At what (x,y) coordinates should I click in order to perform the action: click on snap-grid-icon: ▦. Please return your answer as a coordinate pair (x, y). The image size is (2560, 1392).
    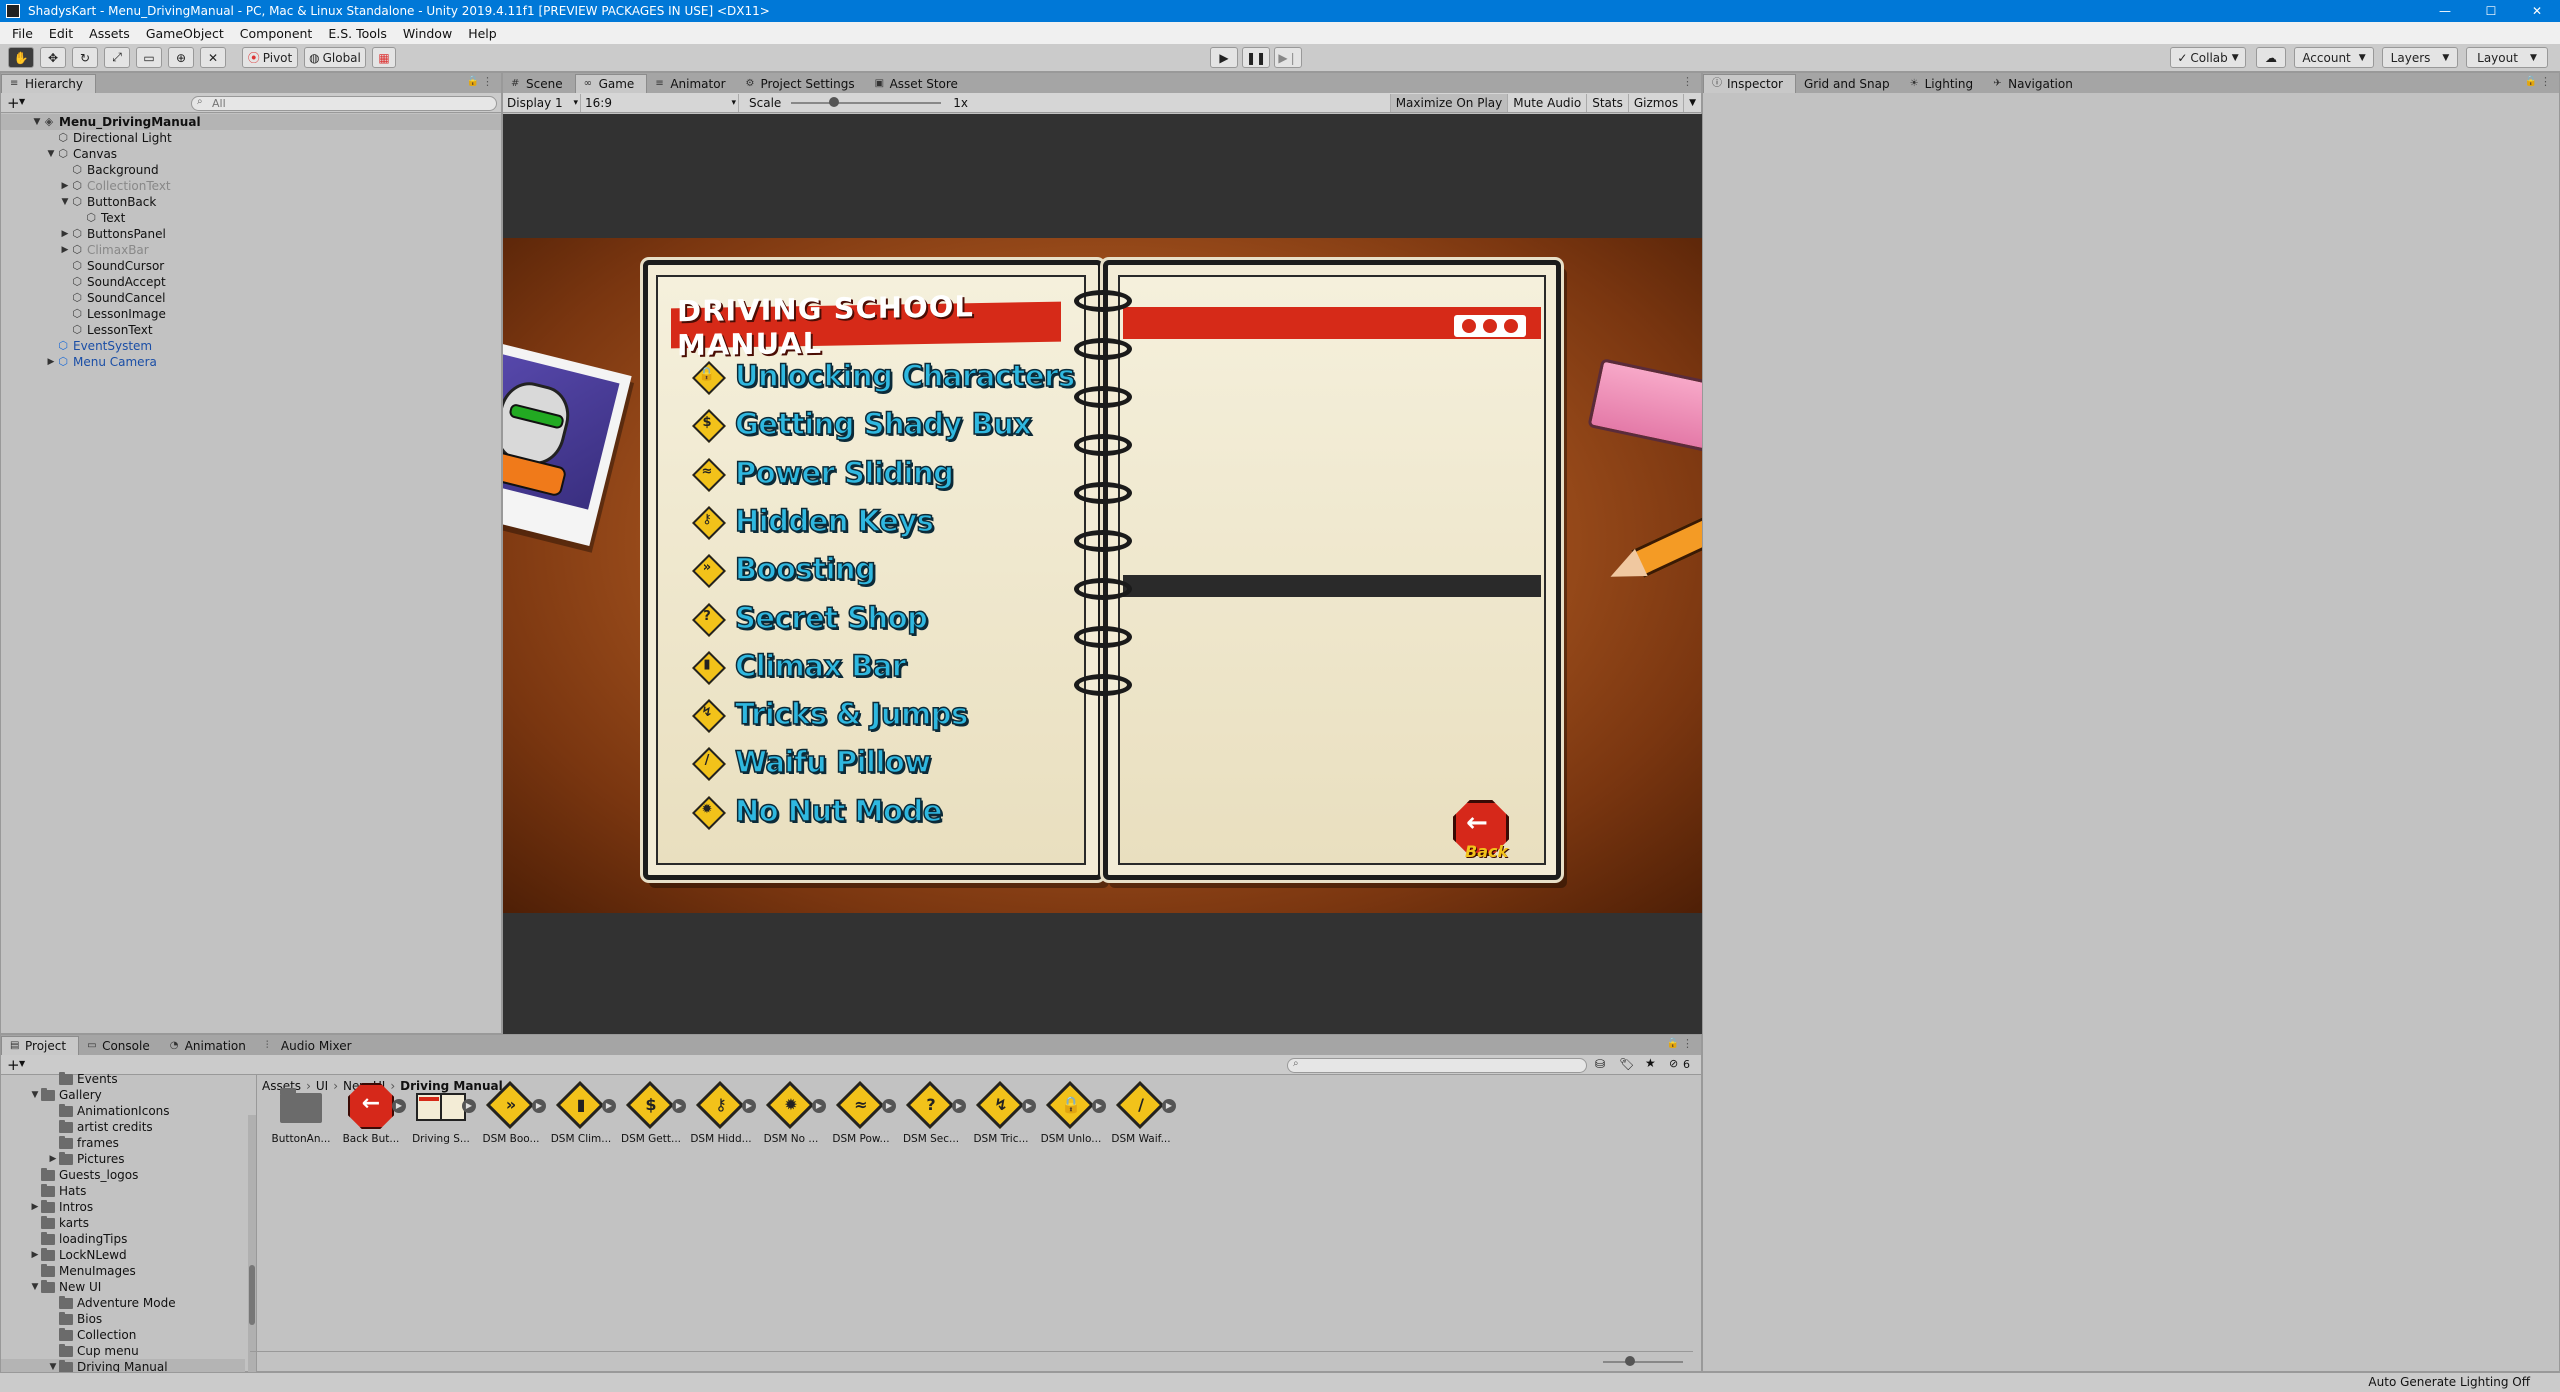
    Looking at the image, I should click on (384, 57).